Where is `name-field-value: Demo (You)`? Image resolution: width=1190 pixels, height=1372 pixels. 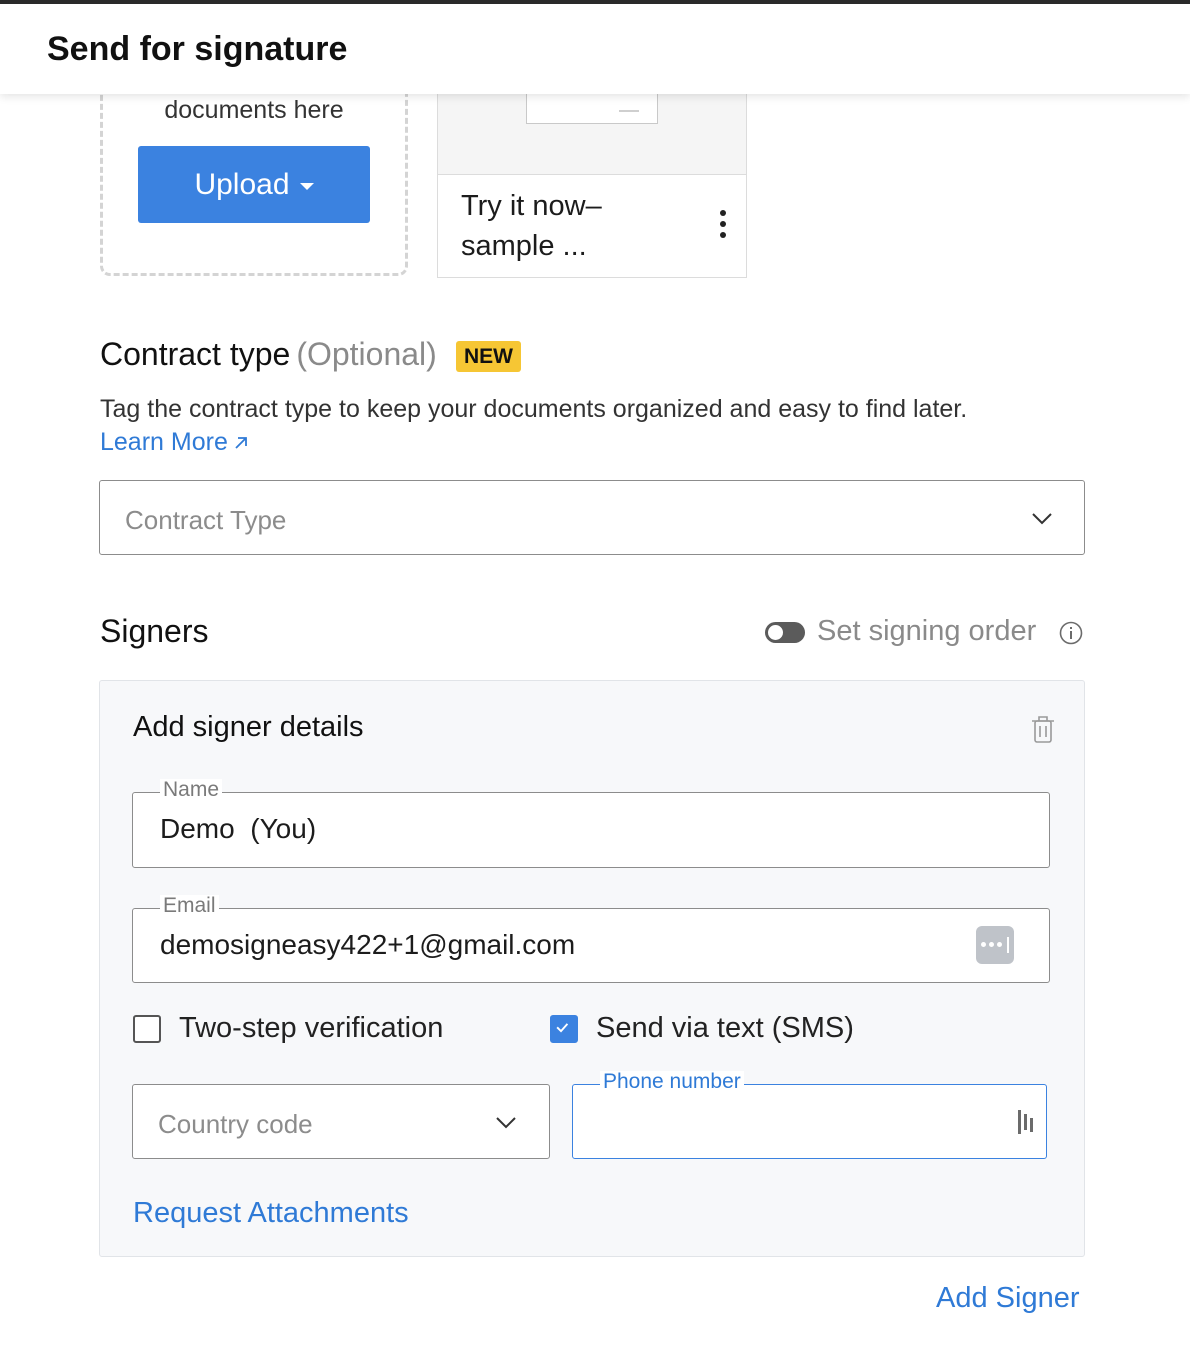
name-field-value: Demo (You) is located at coordinates (238, 828).